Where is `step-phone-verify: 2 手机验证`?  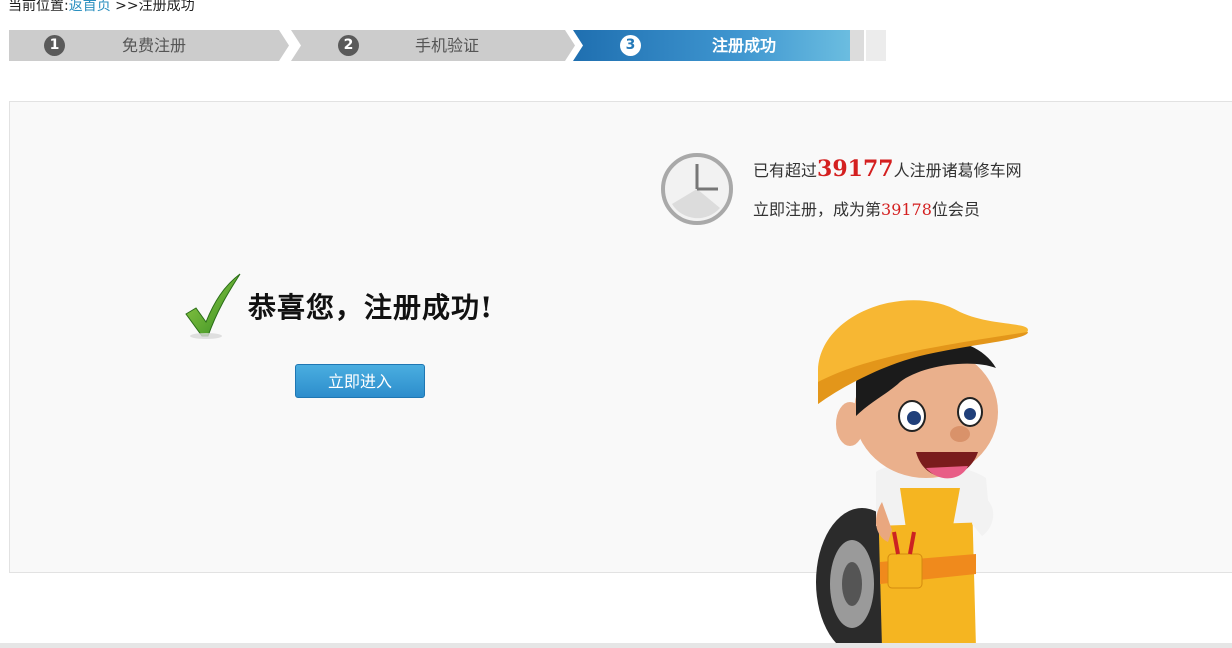 step-phone-verify: 2 手机验证 is located at coordinates (433, 45).